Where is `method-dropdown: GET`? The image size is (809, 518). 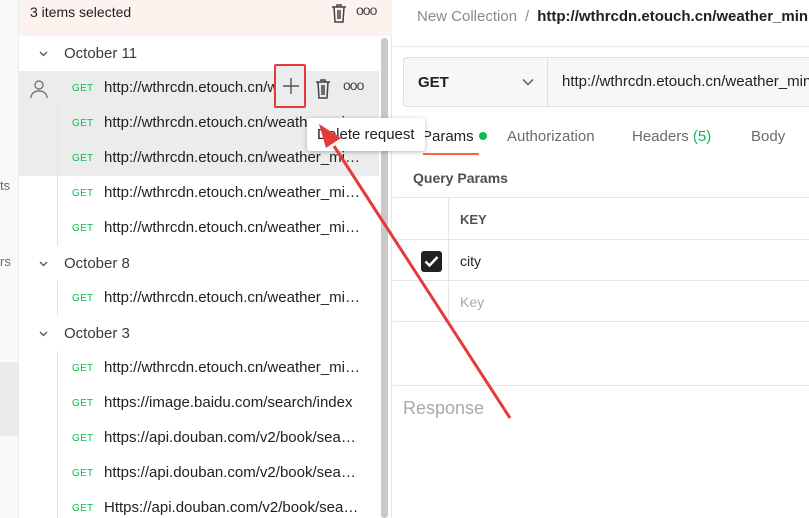
method-dropdown: GET is located at coordinates (476, 82).